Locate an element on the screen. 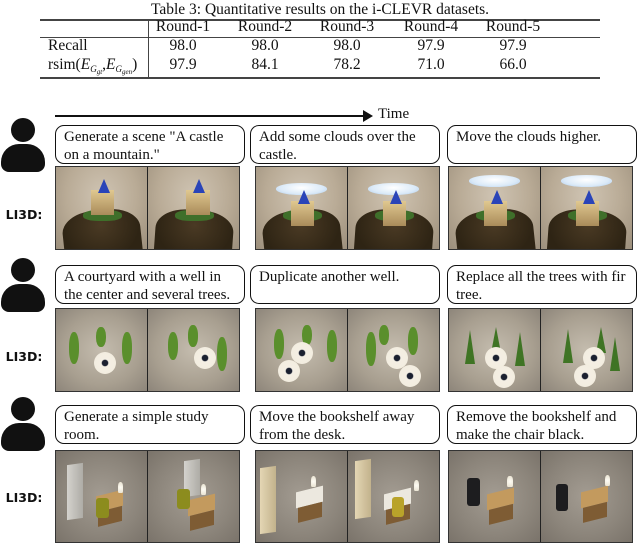 This screenshot has width=640, height=544. rsim-suffix: ) is located at coordinates (135, 64).